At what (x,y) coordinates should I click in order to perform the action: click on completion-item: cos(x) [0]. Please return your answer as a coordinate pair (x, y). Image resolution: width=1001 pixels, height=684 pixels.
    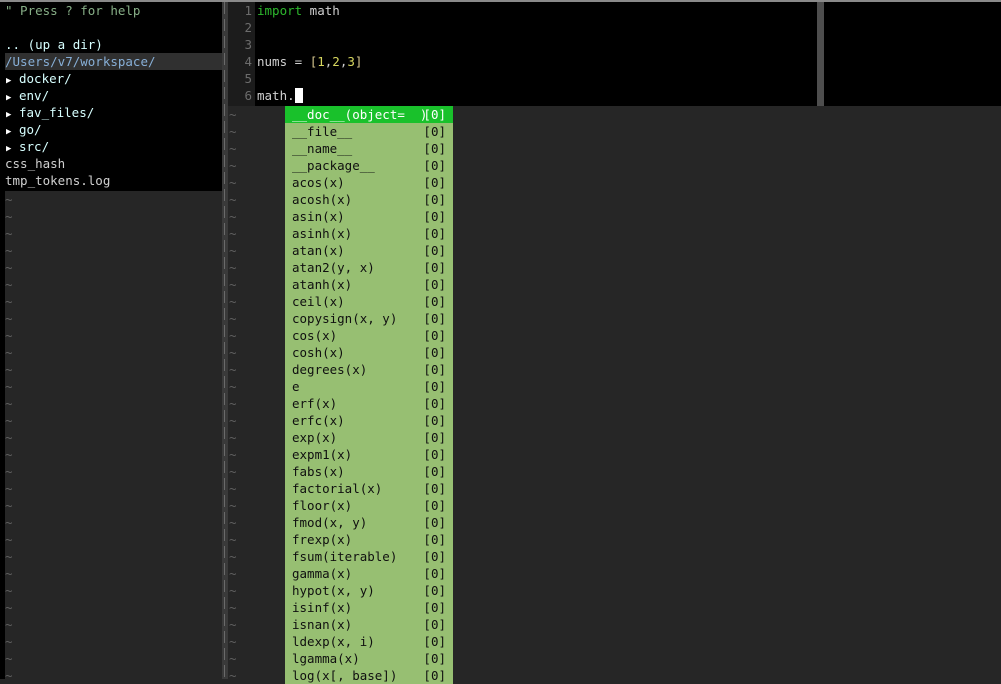
    Looking at the image, I should click on (369, 335).